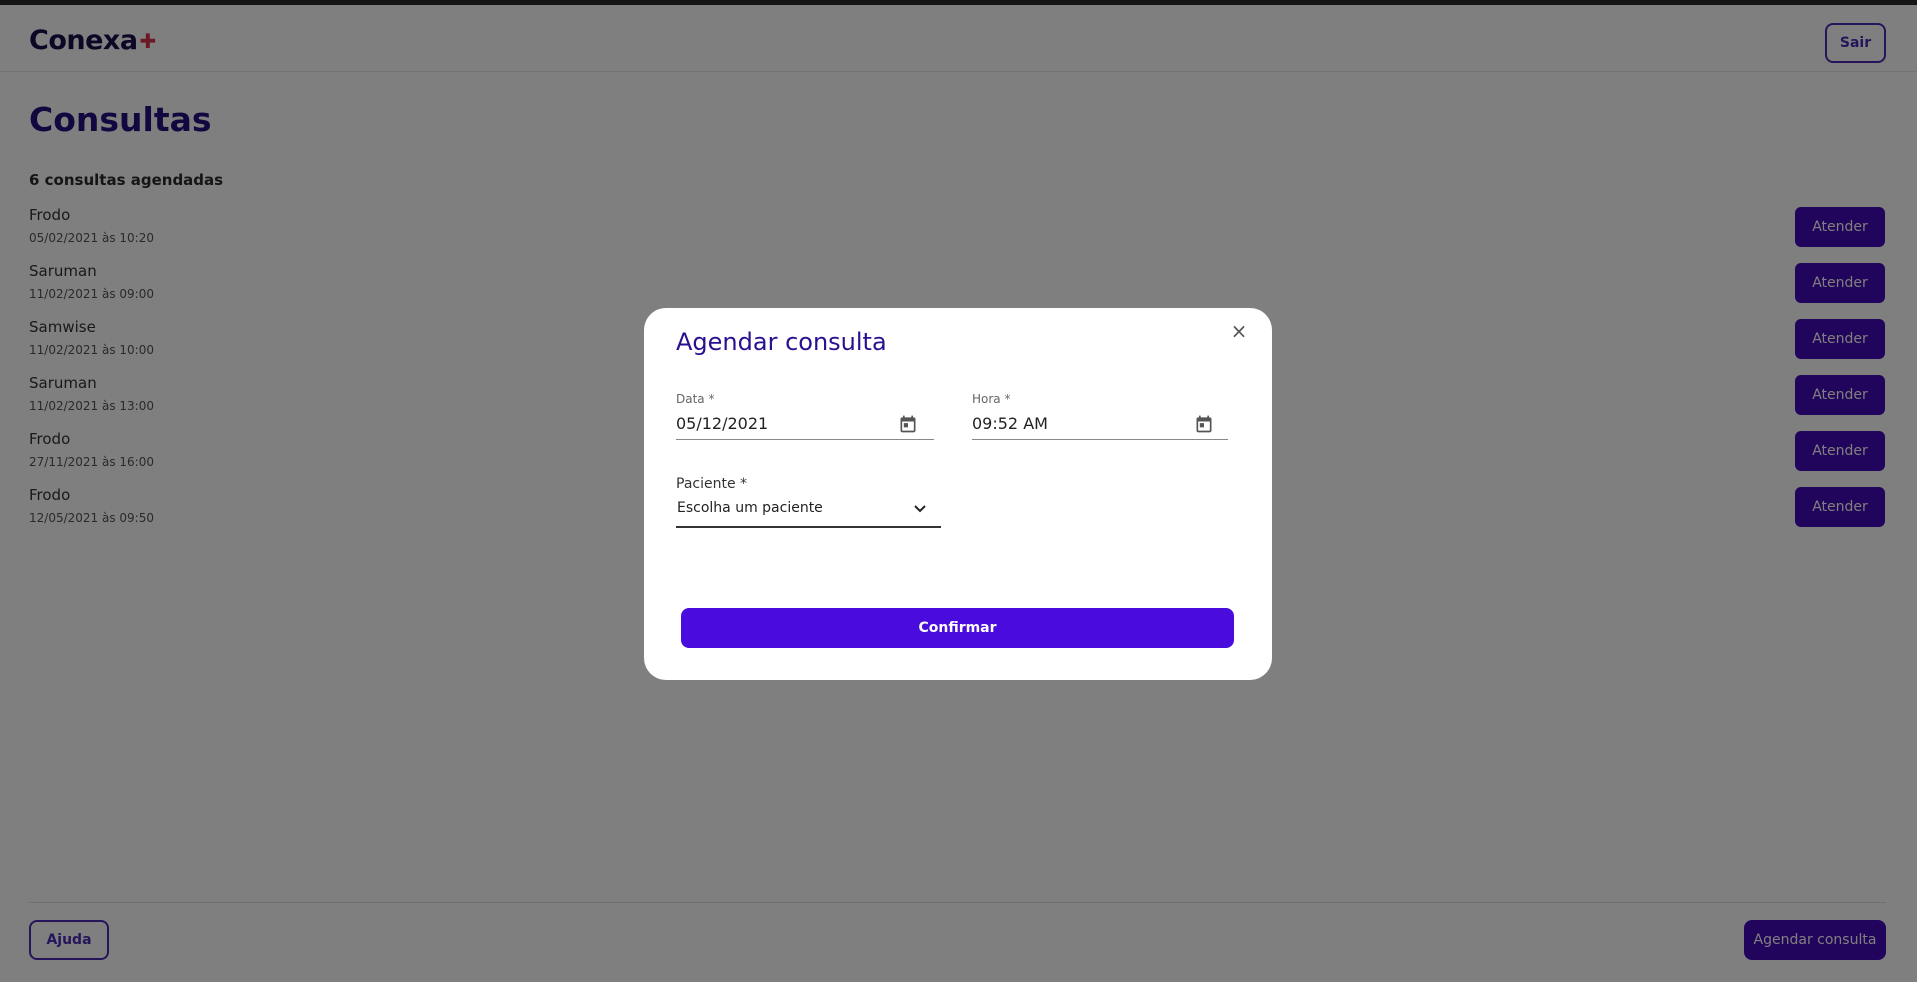 The image size is (1917, 982). I want to click on date-label: Data *, so click(695, 399).